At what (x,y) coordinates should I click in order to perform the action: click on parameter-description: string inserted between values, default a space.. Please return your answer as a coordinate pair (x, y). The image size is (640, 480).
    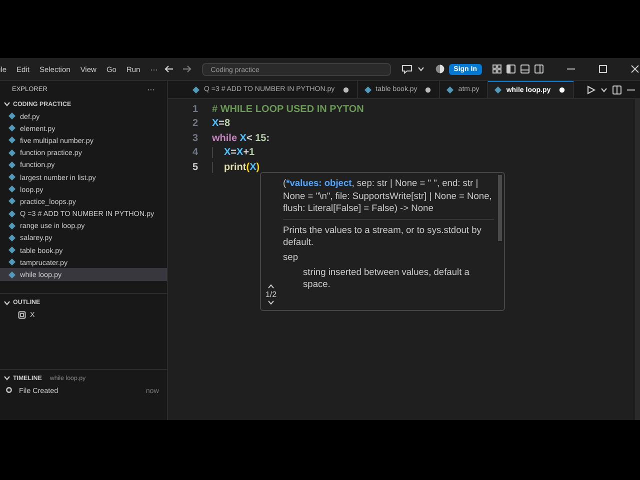
    Looking at the image, I should click on (386, 278).